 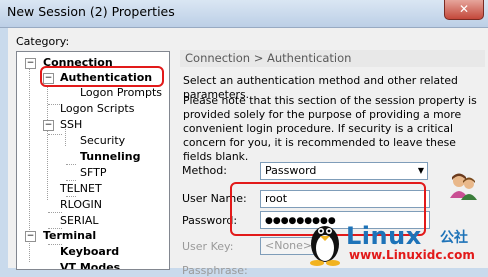 What do you see at coordinates (332, 58) in the screenshot?
I see `section-header: Connection > Authentication` at bounding box center [332, 58].